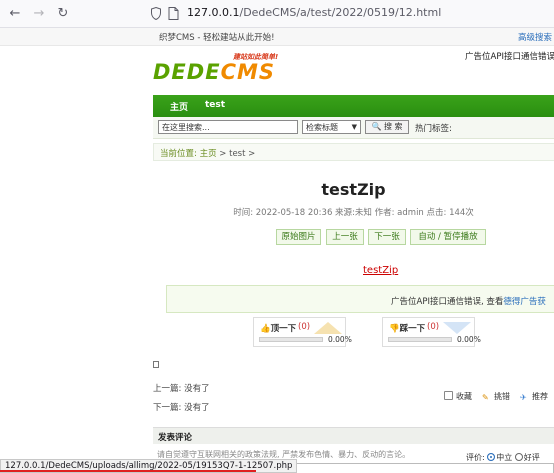  I want to click on search-button: 🔍 搜 索, so click(387, 127).